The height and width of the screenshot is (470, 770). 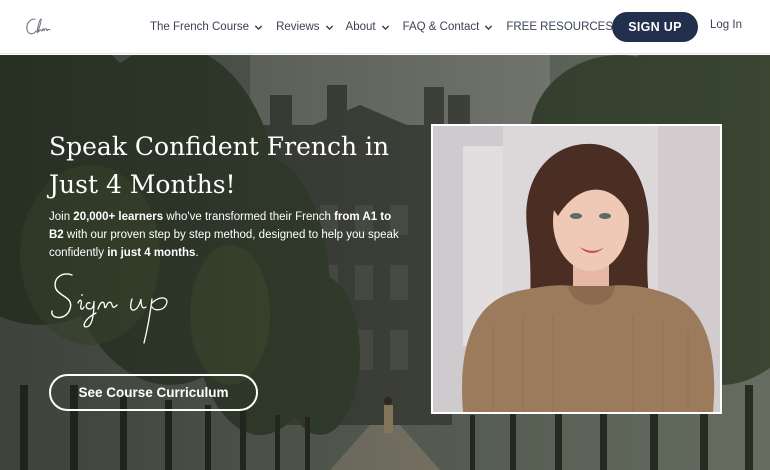 What do you see at coordinates (298, 27) in the screenshot?
I see `nav-item-label: Reviews` at bounding box center [298, 27].